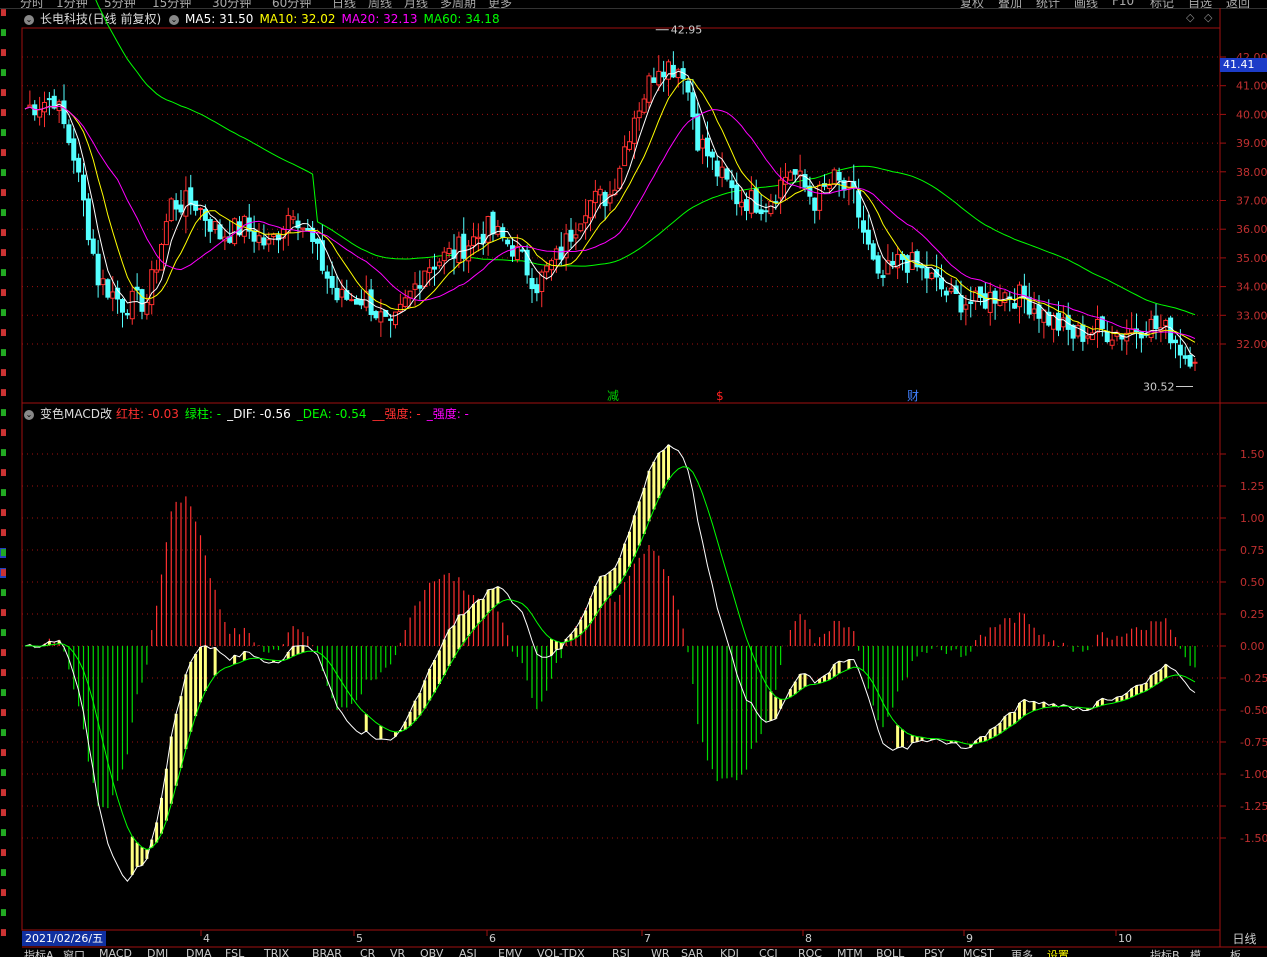 The height and width of the screenshot is (957, 1267). What do you see at coordinates (1243, 65) in the screenshot?
I see `current-price-badge: 41.41` at bounding box center [1243, 65].